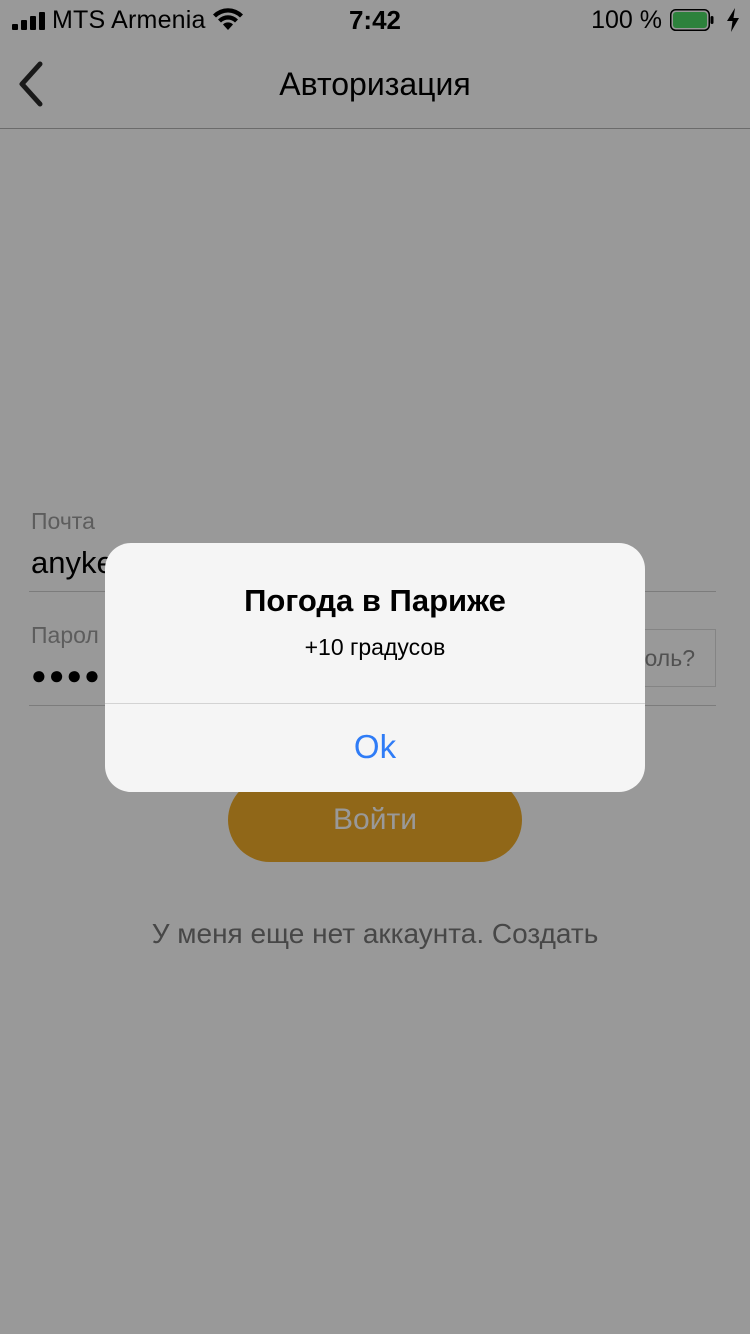 The width and height of the screenshot is (750, 1334). What do you see at coordinates (375, 647) in the screenshot?
I see `alert-message: +10 градусов` at bounding box center [375, 647].